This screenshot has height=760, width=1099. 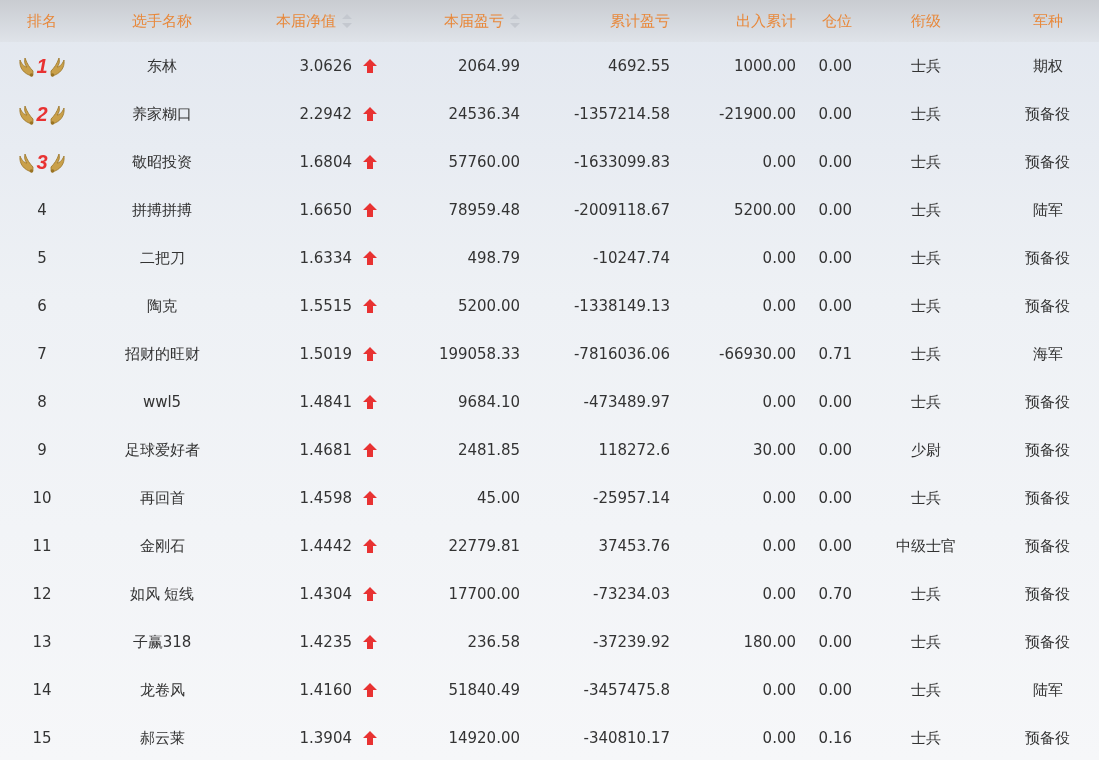 I want to click on rank-medal: 1, so click(x=42, y=66).